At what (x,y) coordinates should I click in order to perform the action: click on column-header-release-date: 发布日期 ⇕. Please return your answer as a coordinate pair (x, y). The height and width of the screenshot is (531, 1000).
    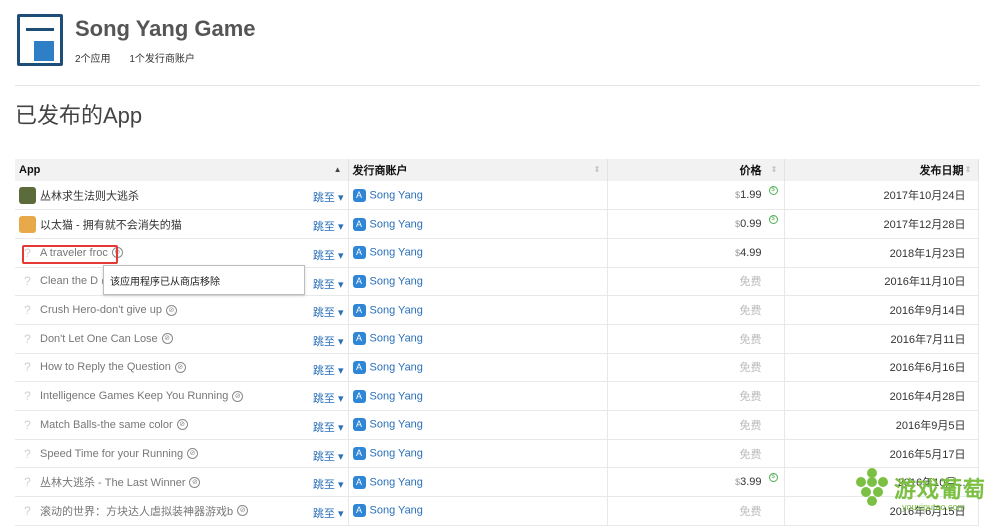
    Looking at the image, I should click on (881, 170).